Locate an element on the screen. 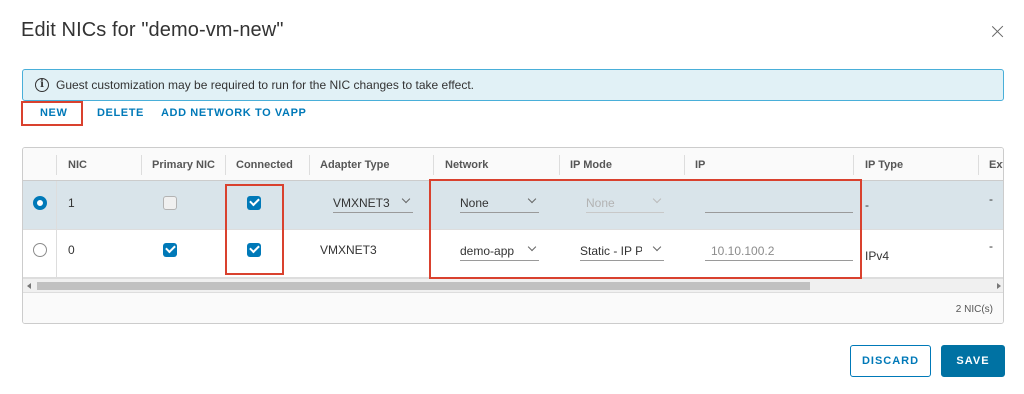 This screenshot has width=1024, height=394. discard-button: DISCARD is located at coordinates (890, 361).